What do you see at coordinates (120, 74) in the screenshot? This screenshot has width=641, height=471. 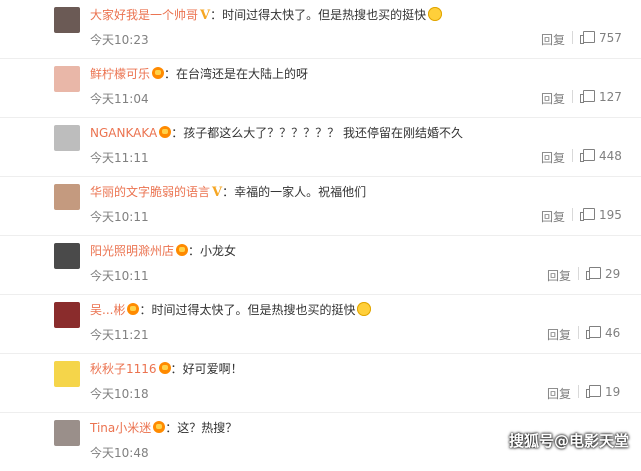 I see `username-link: 鲜柠檬可乐` at bounding box center [120, 74].